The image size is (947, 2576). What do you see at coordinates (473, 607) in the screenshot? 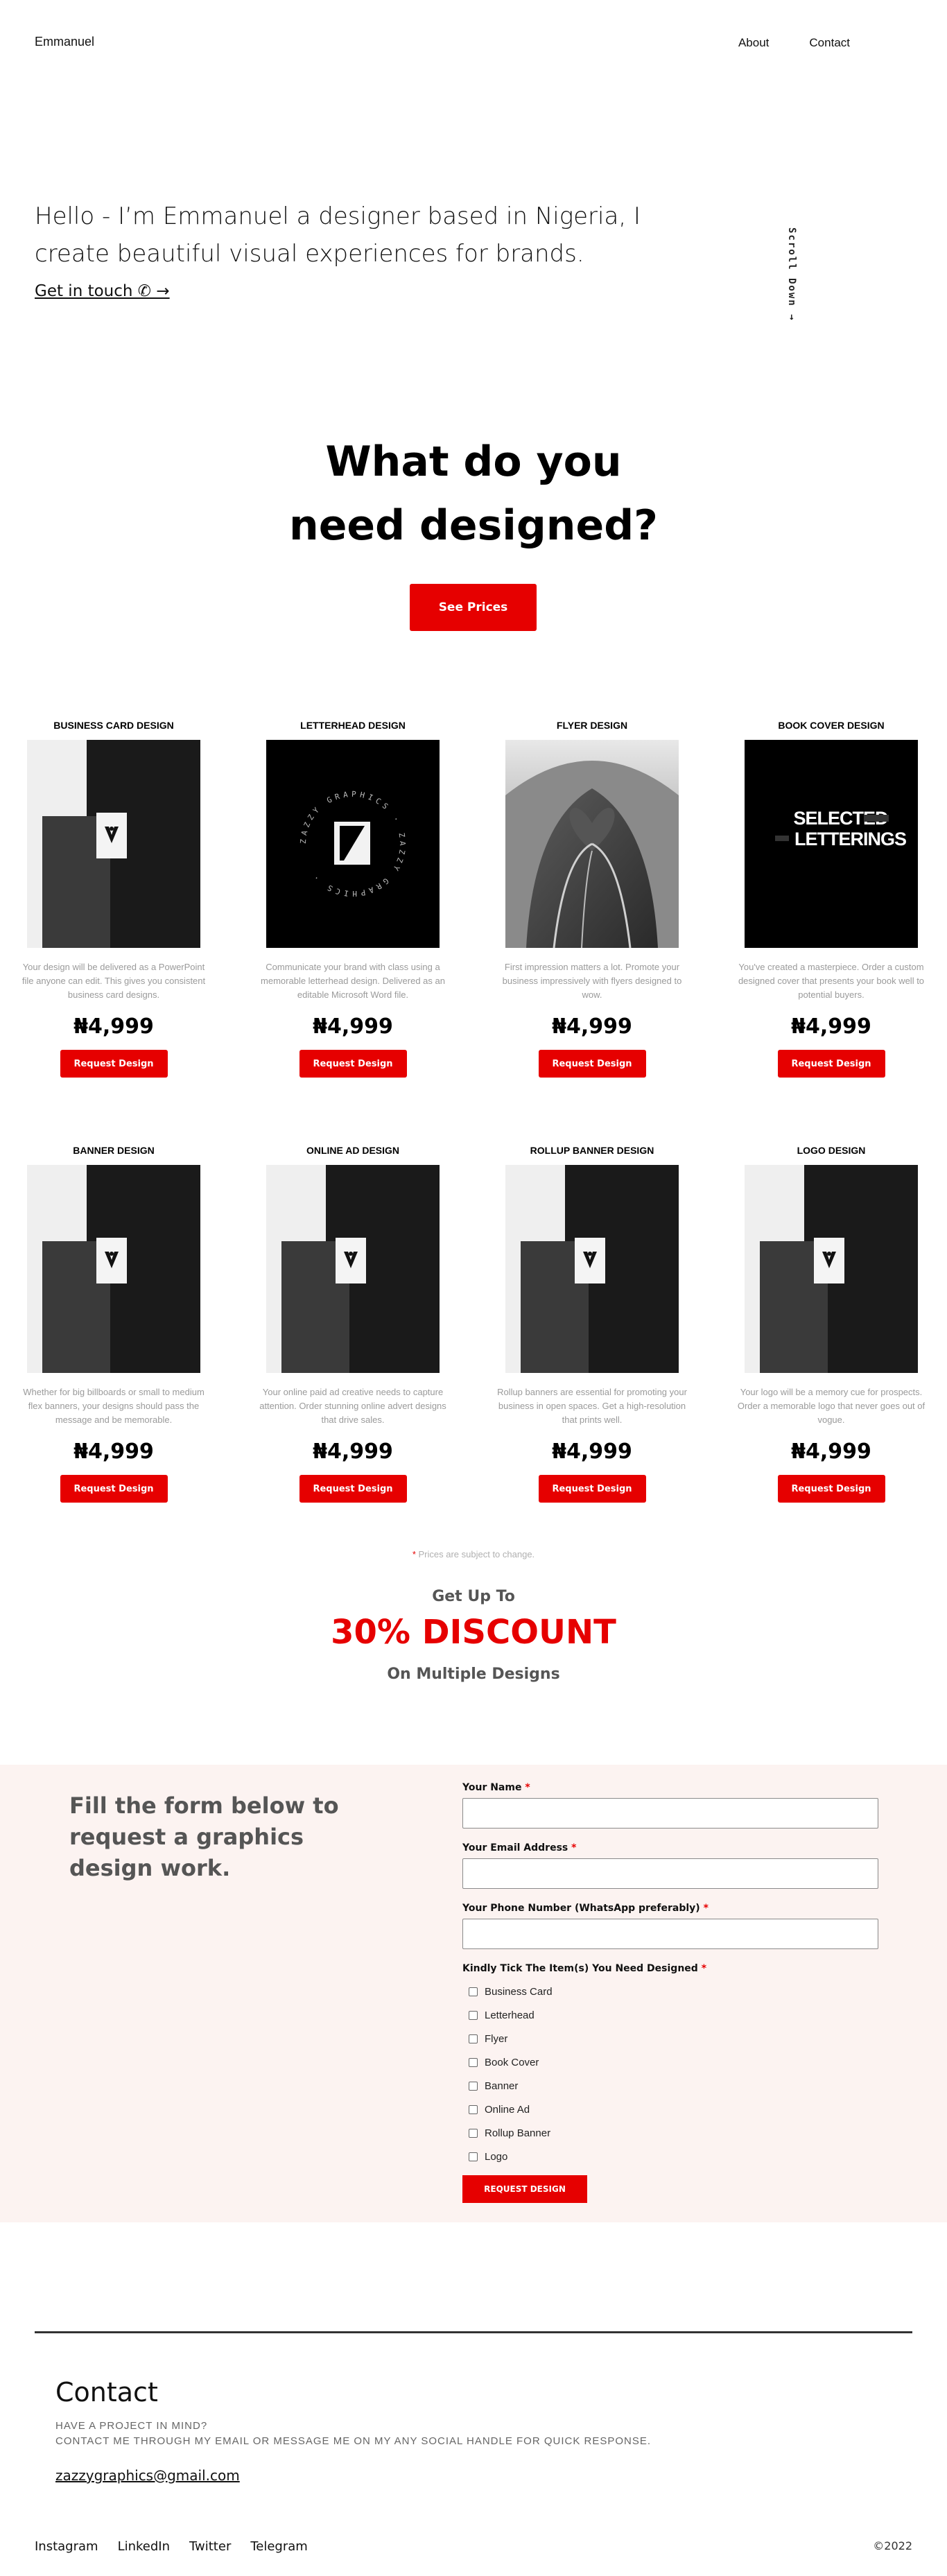
I see `see-prices-button: See Prices` at bounding box center [473, 607].